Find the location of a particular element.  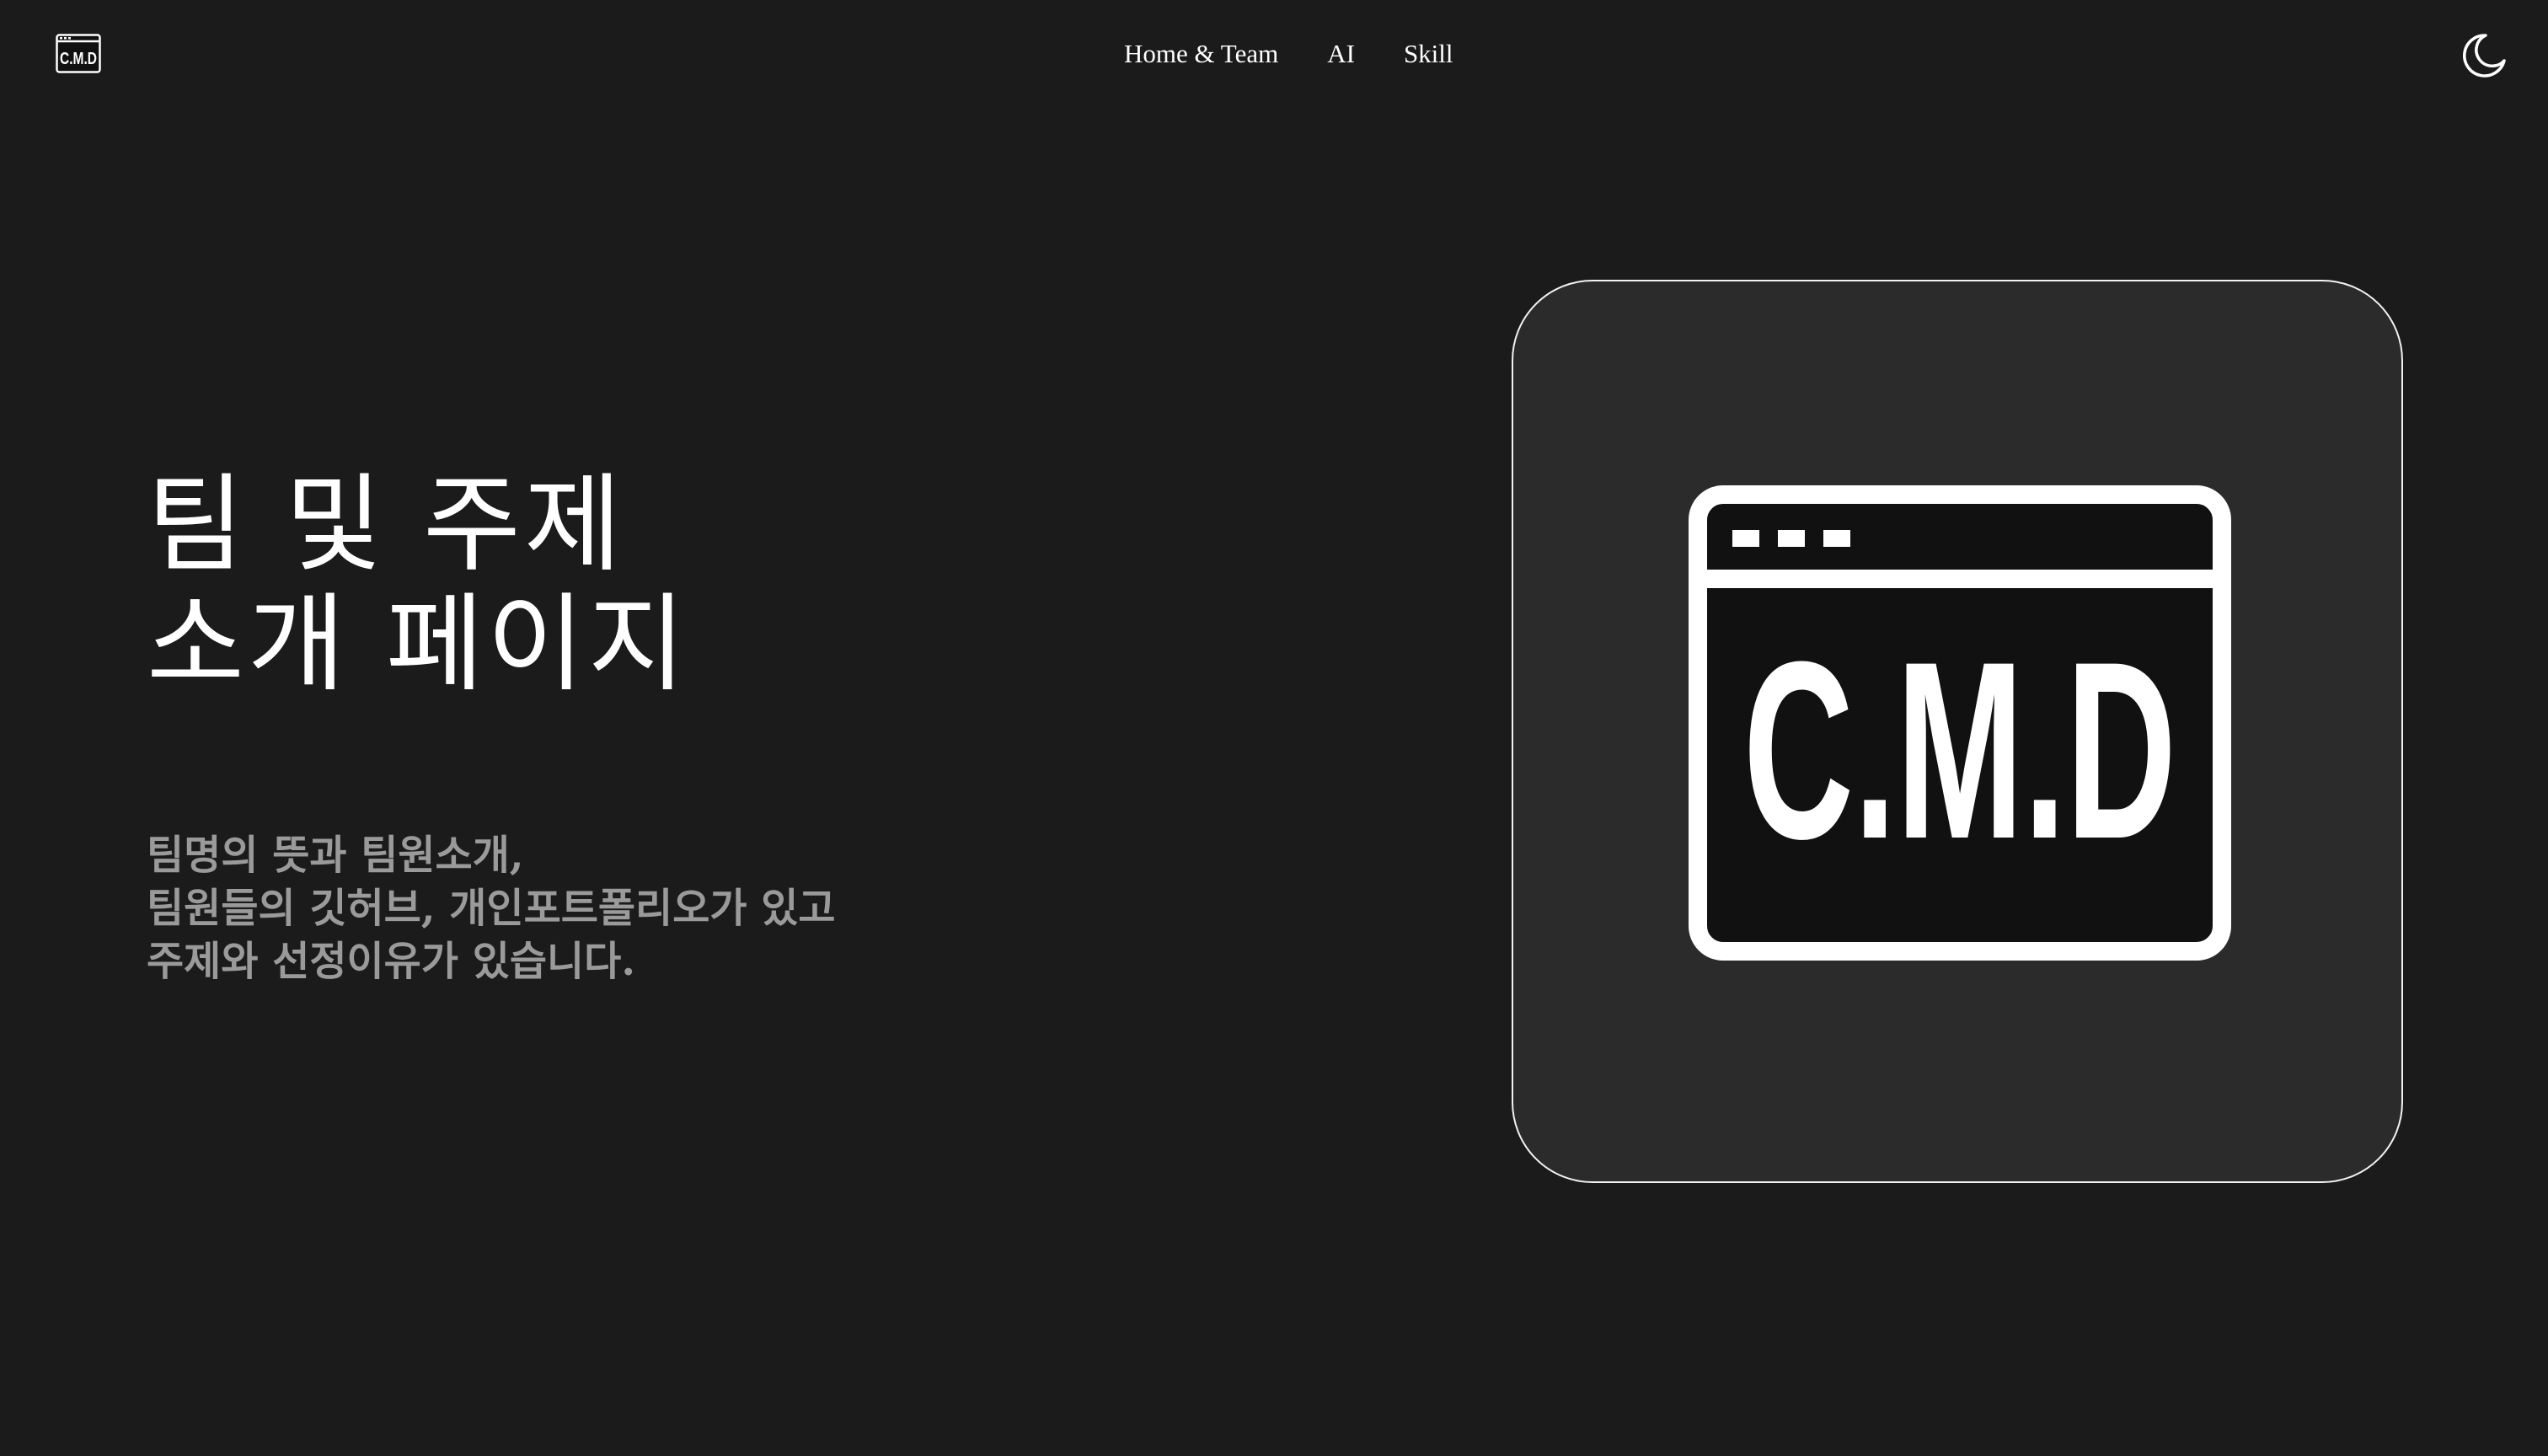

cmd-logo-icon: C.M.D is located at coordinates (1960, 723).